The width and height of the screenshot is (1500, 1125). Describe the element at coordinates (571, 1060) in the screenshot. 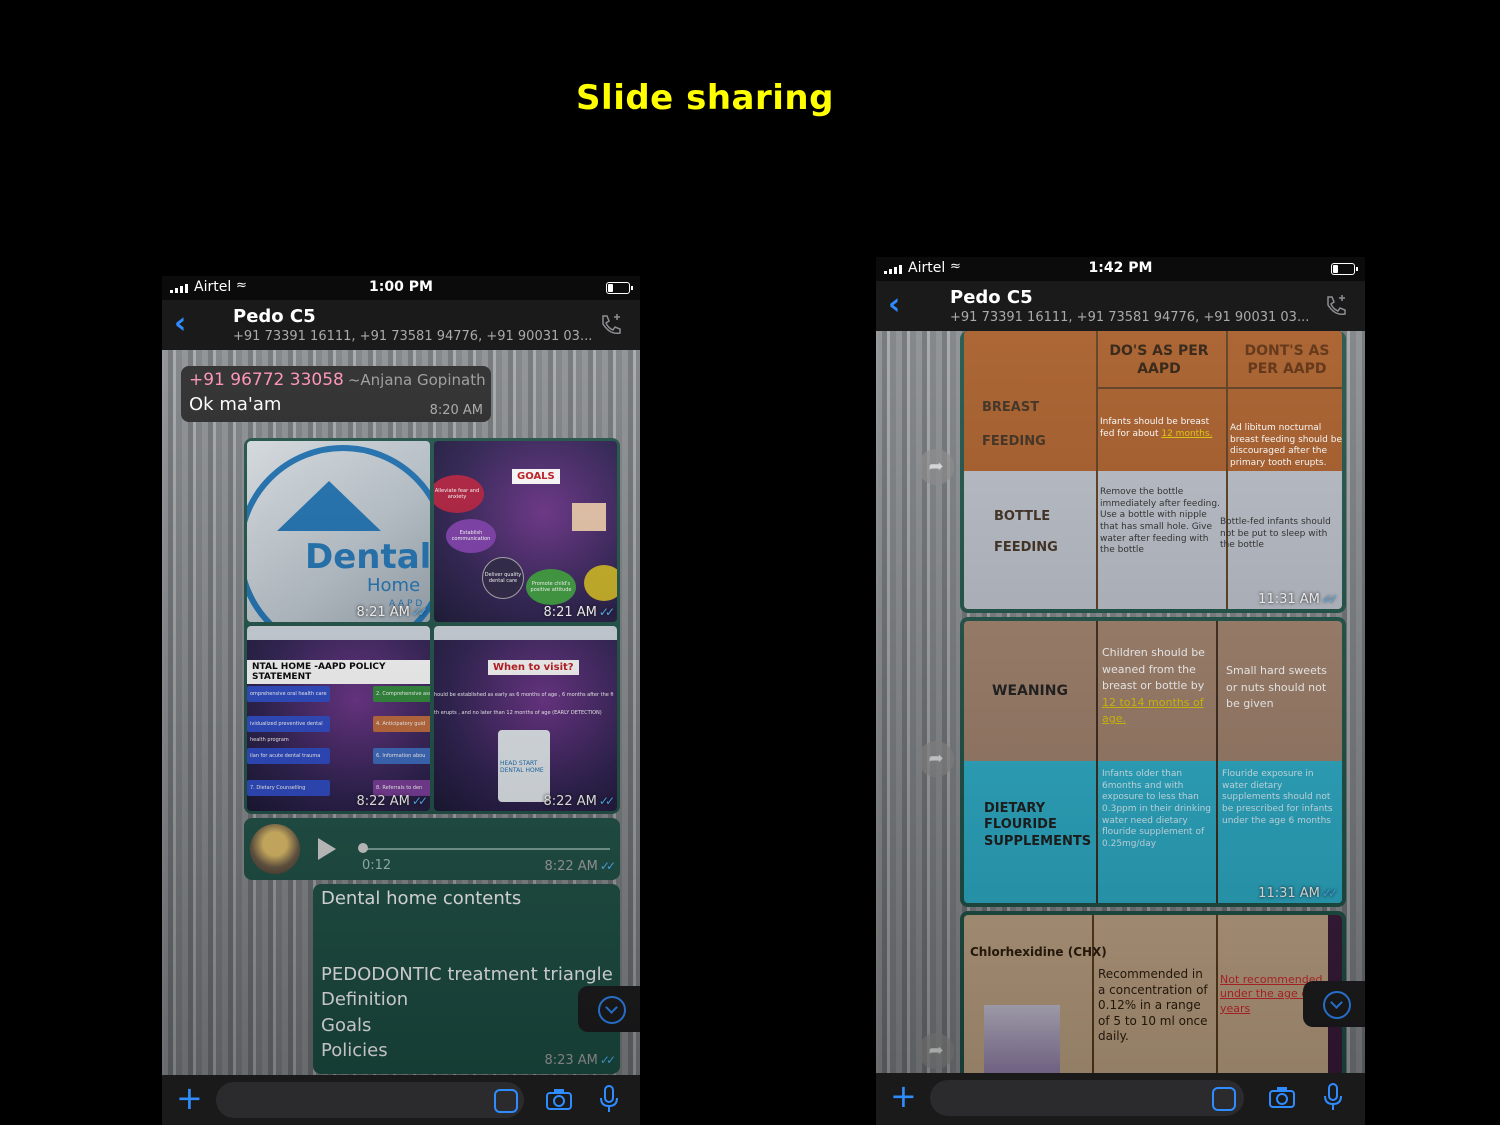

I see `message-time: 8:23 AM` at that location.